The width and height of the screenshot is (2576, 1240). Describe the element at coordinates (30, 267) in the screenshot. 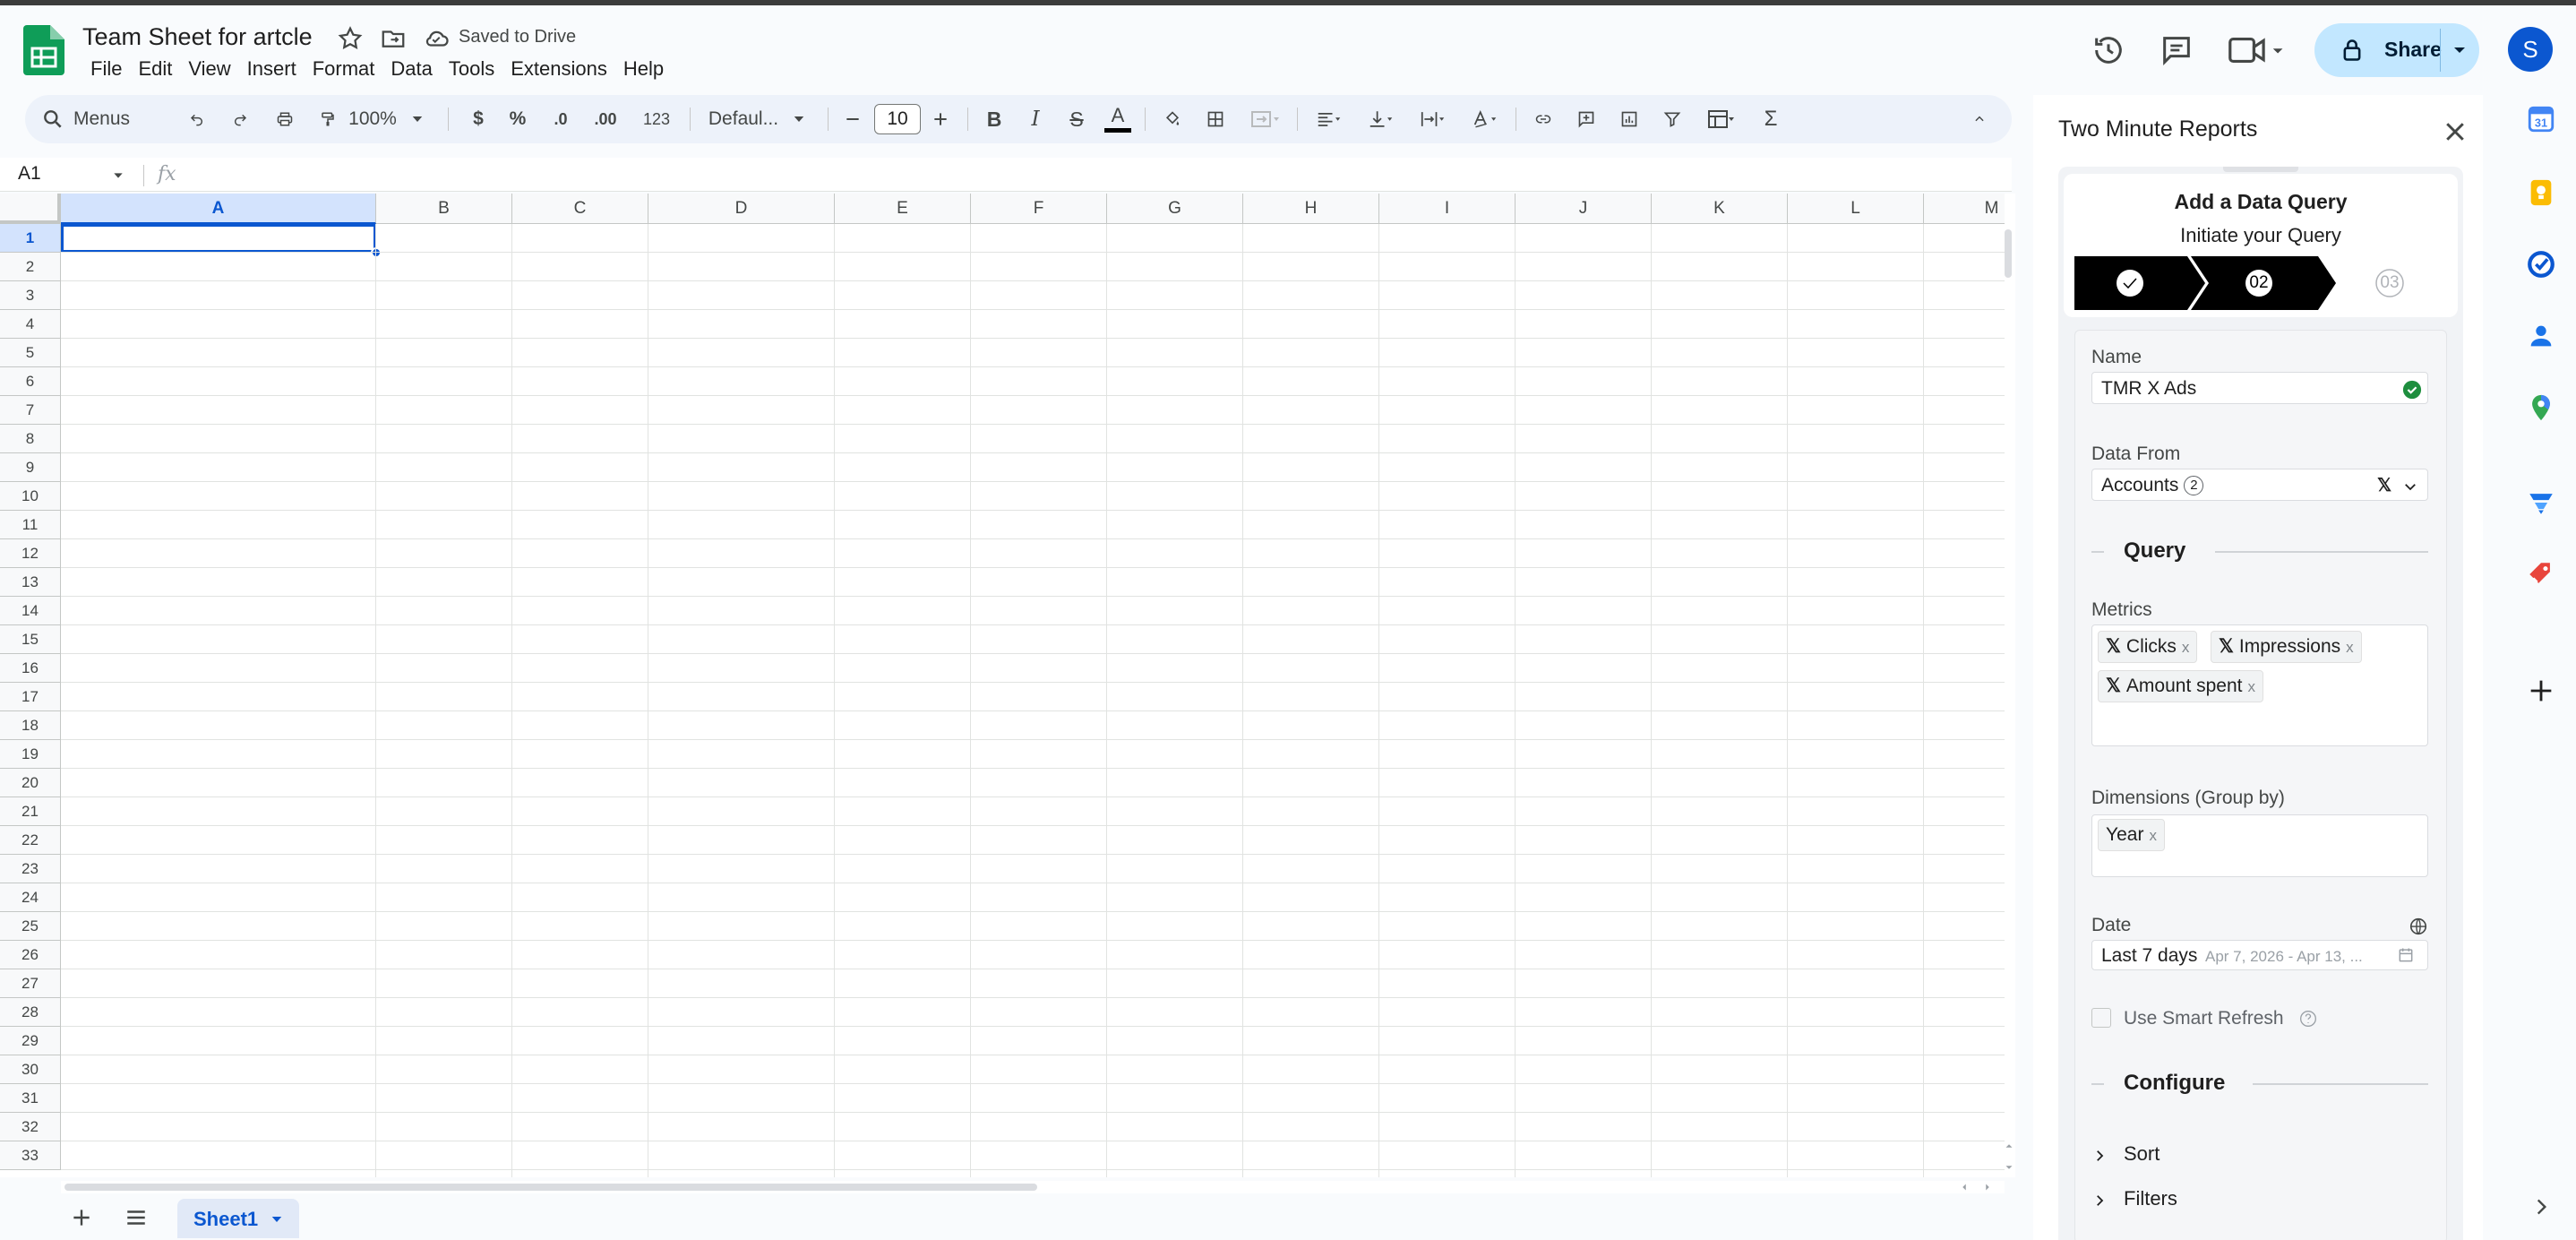

I see `row-header-2: 2` at that location.